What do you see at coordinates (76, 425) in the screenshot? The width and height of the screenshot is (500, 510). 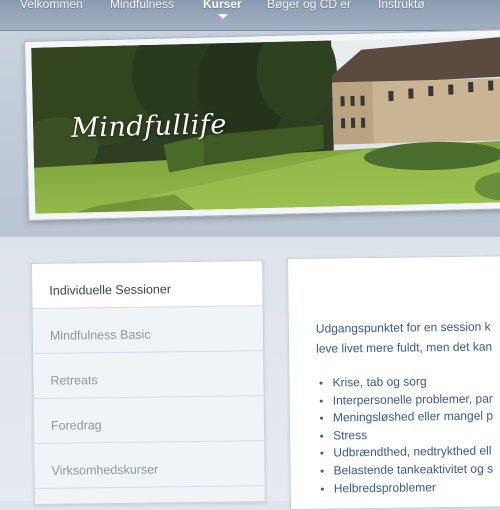 I see `sidebar-item-label: Foredrag` at bounding box center [76, 425].